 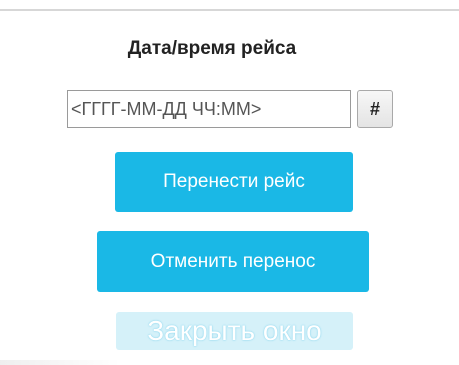 I want to click on flight-datetime-input, so click(x=209, y=109).